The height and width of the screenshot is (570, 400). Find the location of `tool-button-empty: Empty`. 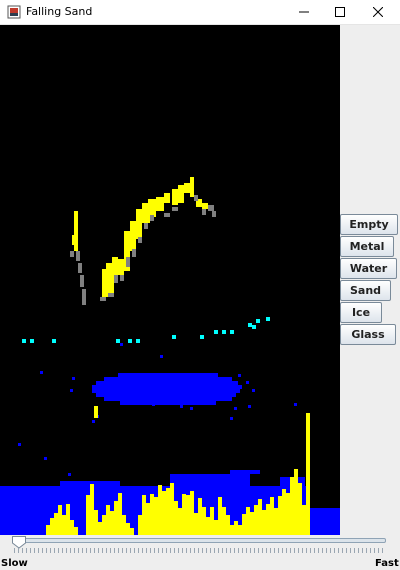

tool-button-empty: Empty is located at coordinates (369, 224).